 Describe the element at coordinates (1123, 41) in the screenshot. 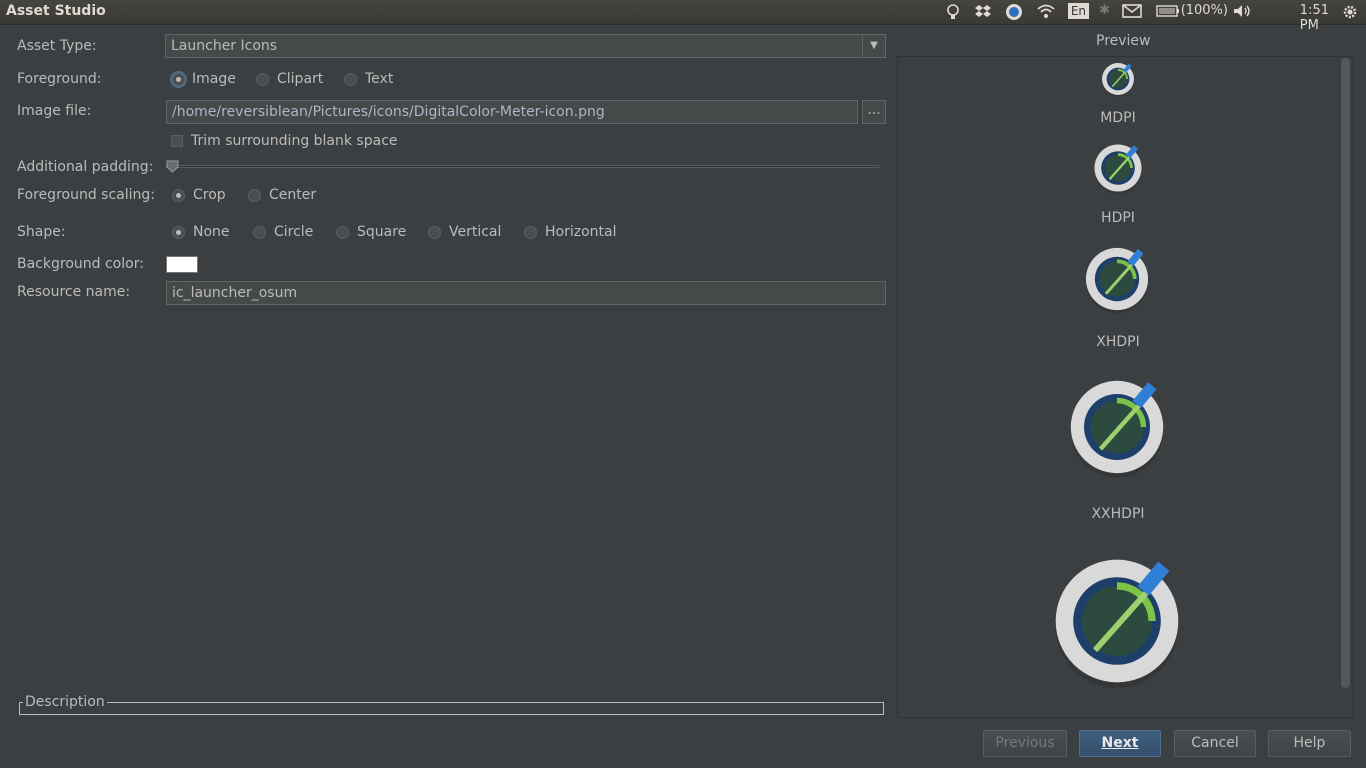

I see `preview-title: Preview` at that location.